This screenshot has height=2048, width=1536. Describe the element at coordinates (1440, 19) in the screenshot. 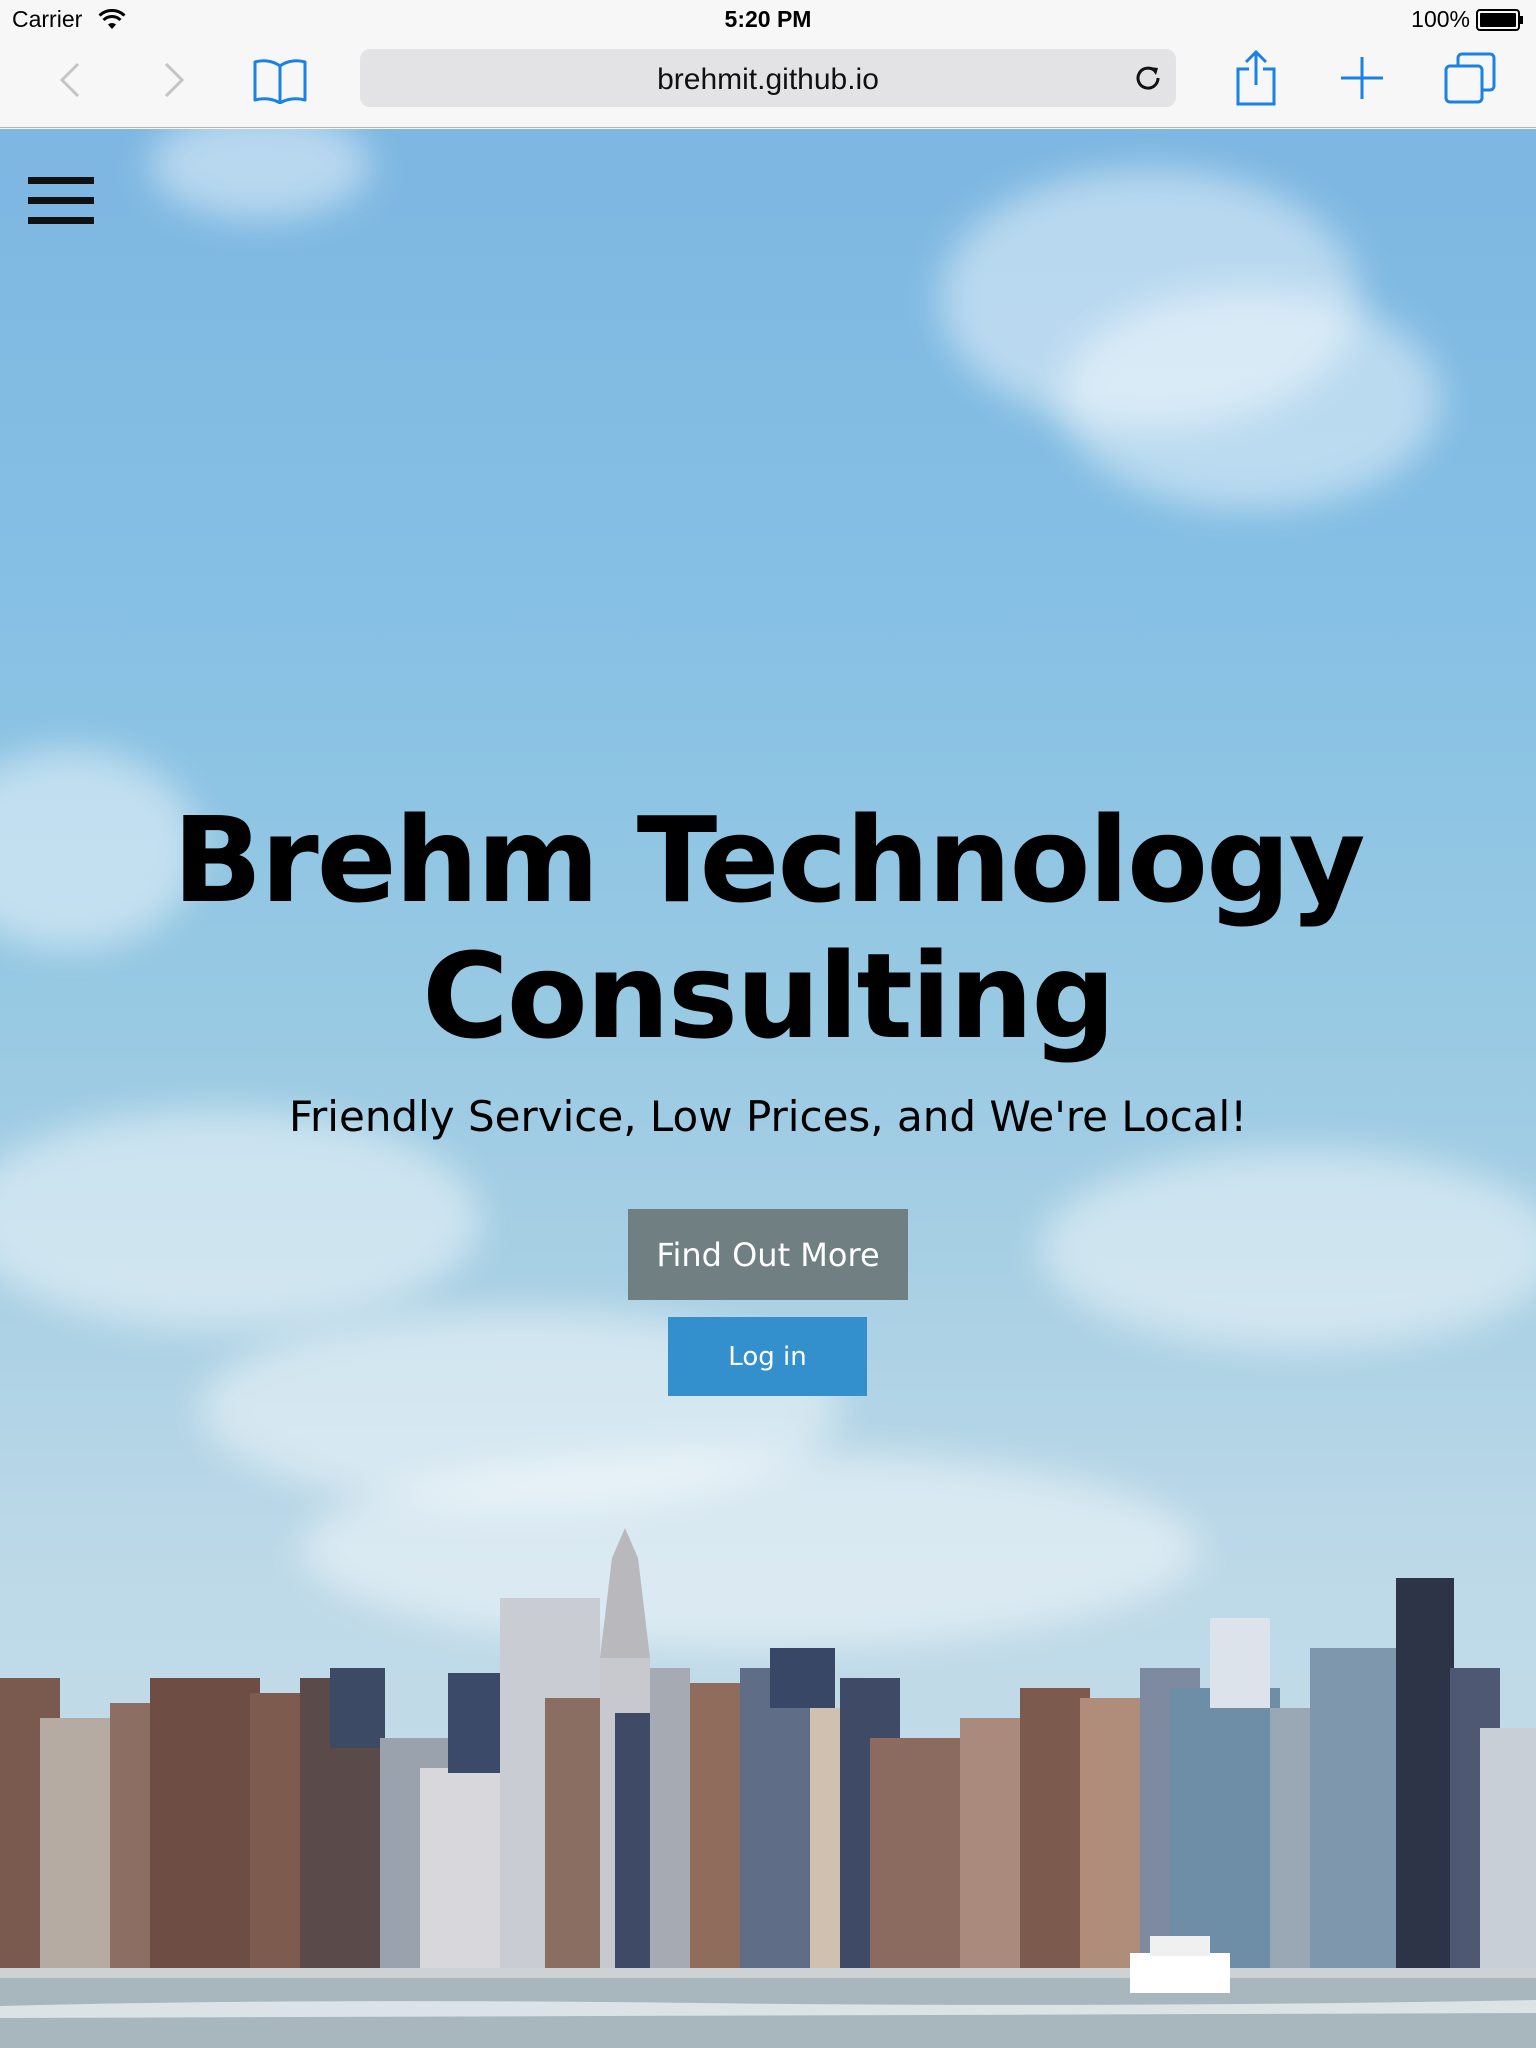

I see `battery-percentage: 100%` at that location.